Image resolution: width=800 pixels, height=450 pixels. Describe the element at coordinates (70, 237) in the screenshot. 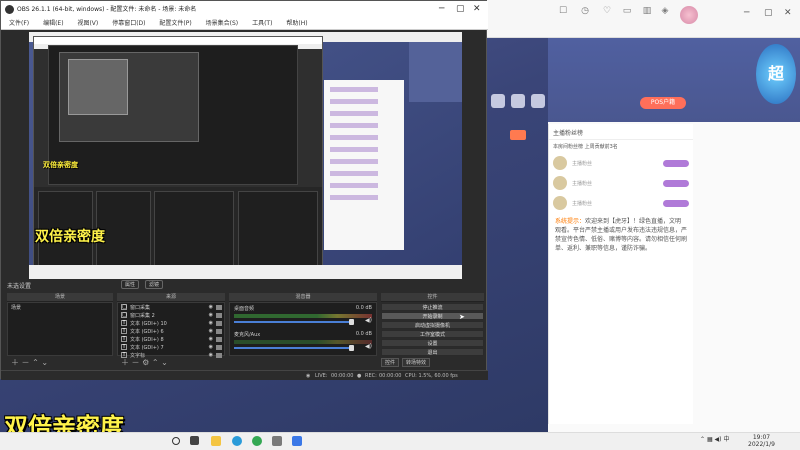

I see `preview-overlay-text: 双倍亲密度` at that location.